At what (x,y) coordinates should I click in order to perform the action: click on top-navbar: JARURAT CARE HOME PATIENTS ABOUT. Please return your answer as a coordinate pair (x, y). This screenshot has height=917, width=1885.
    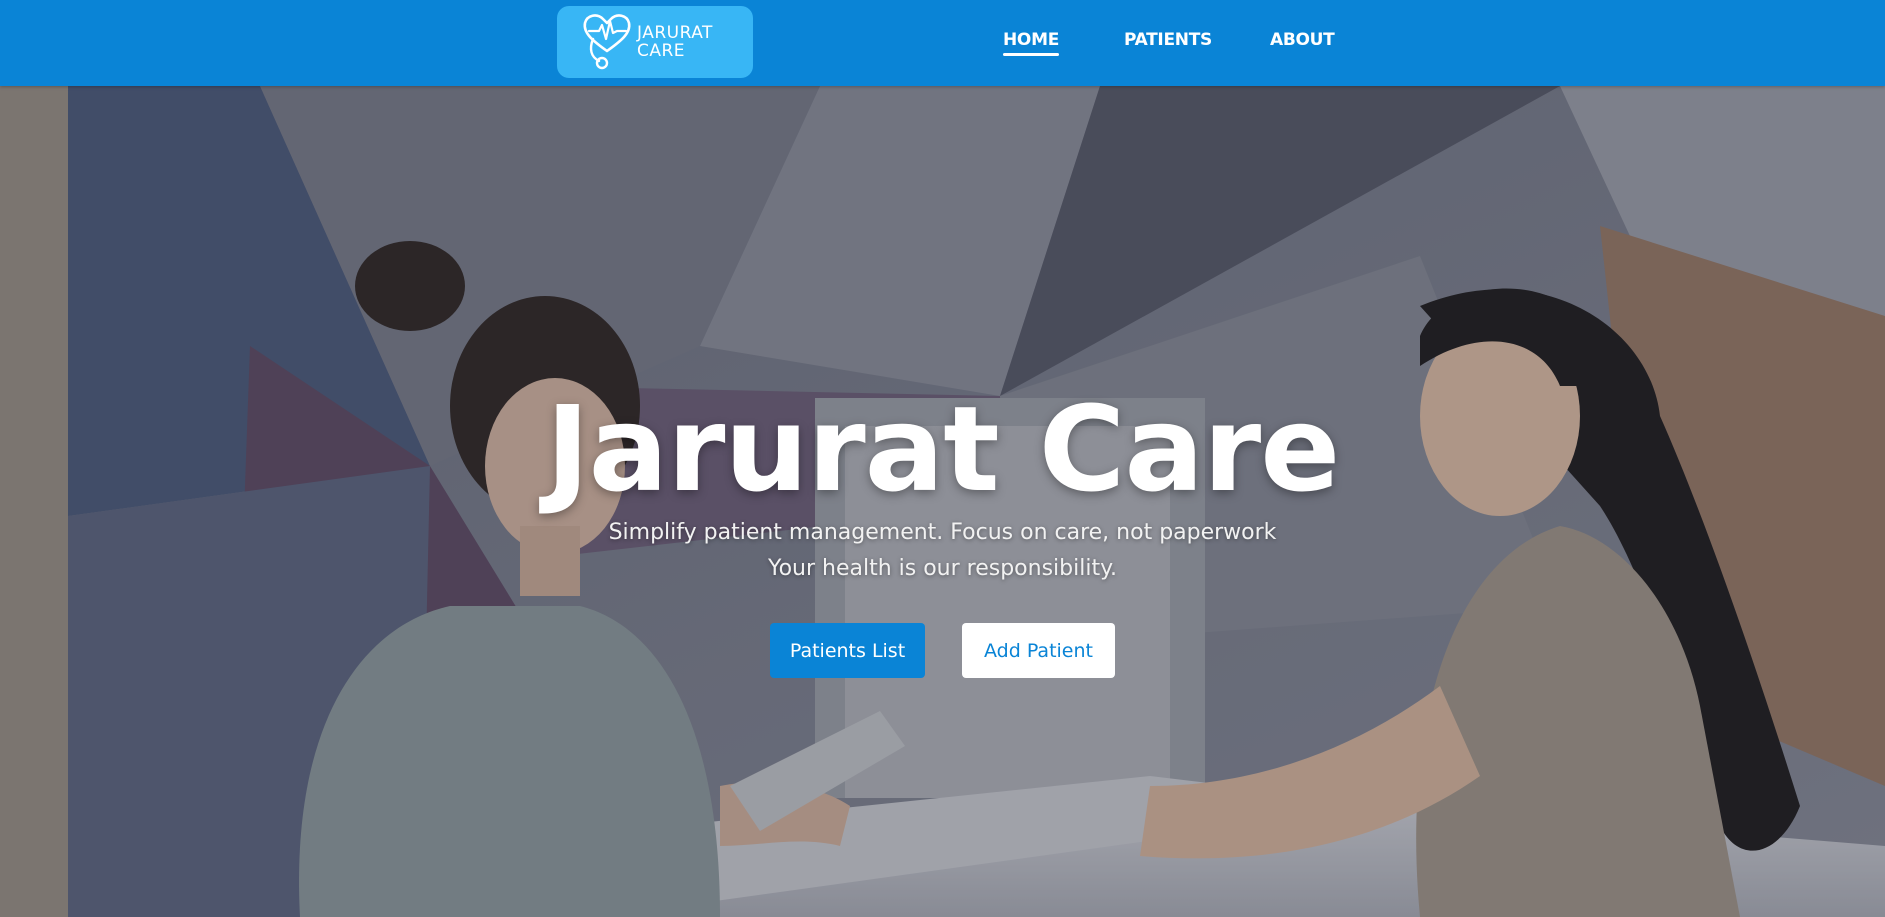
    Looking at the image, I should click on (942, 43).